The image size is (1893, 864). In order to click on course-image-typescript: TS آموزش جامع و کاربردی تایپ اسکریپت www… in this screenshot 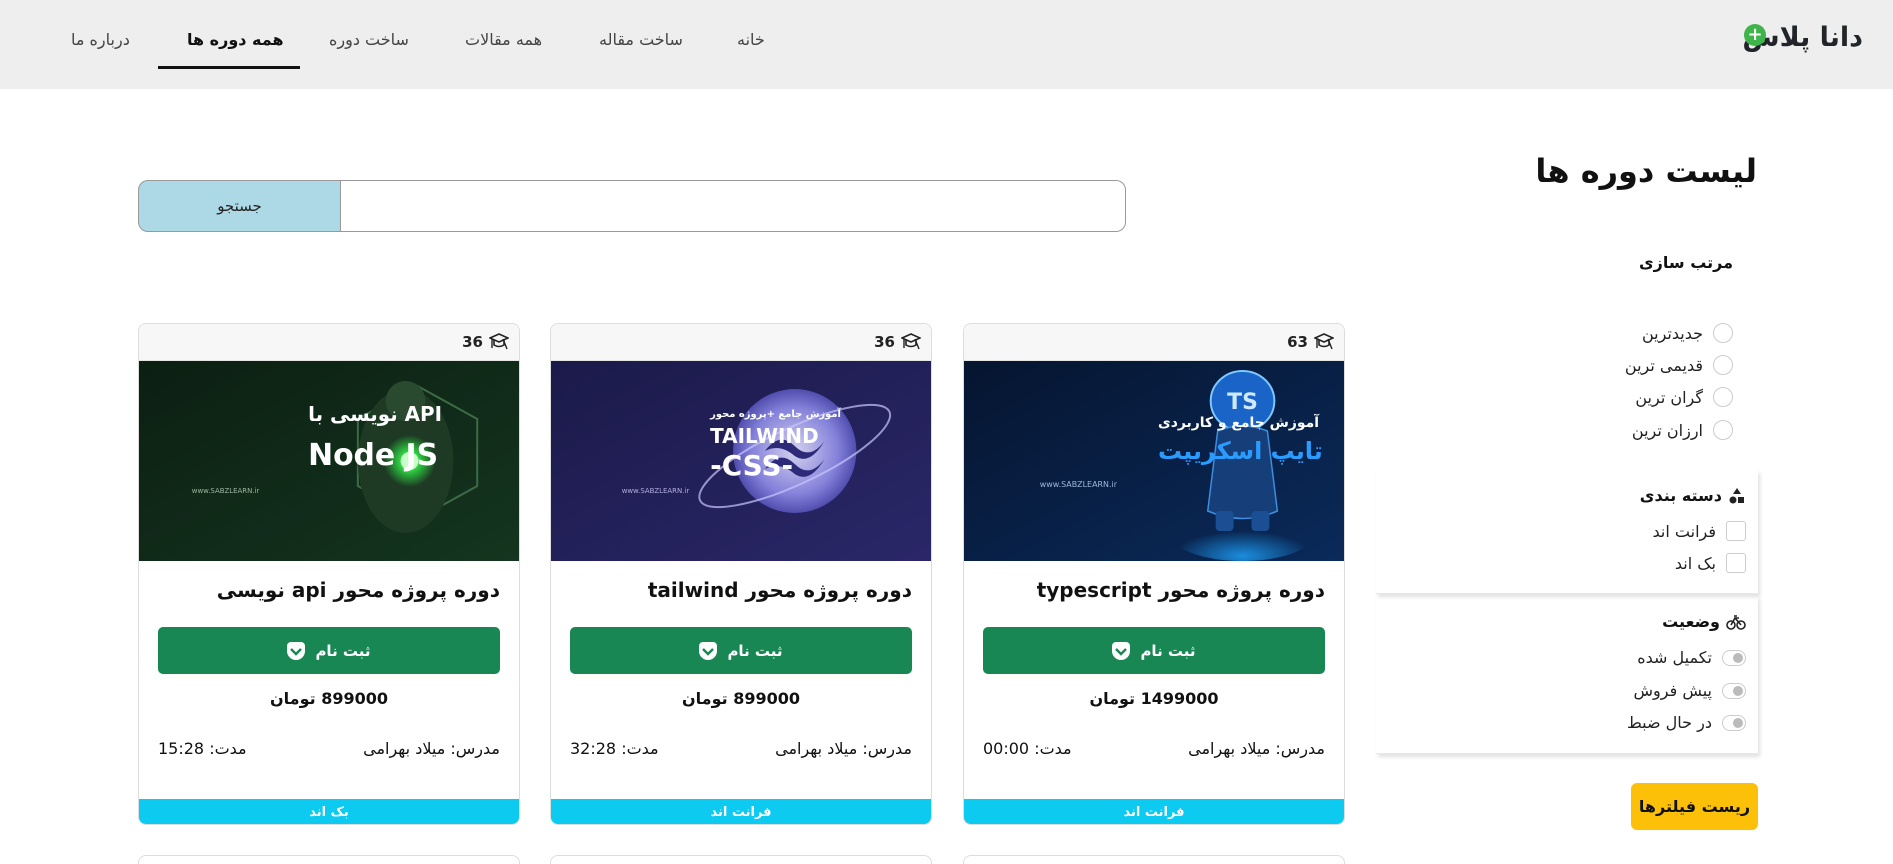, I will do `click(1154, 461)`.